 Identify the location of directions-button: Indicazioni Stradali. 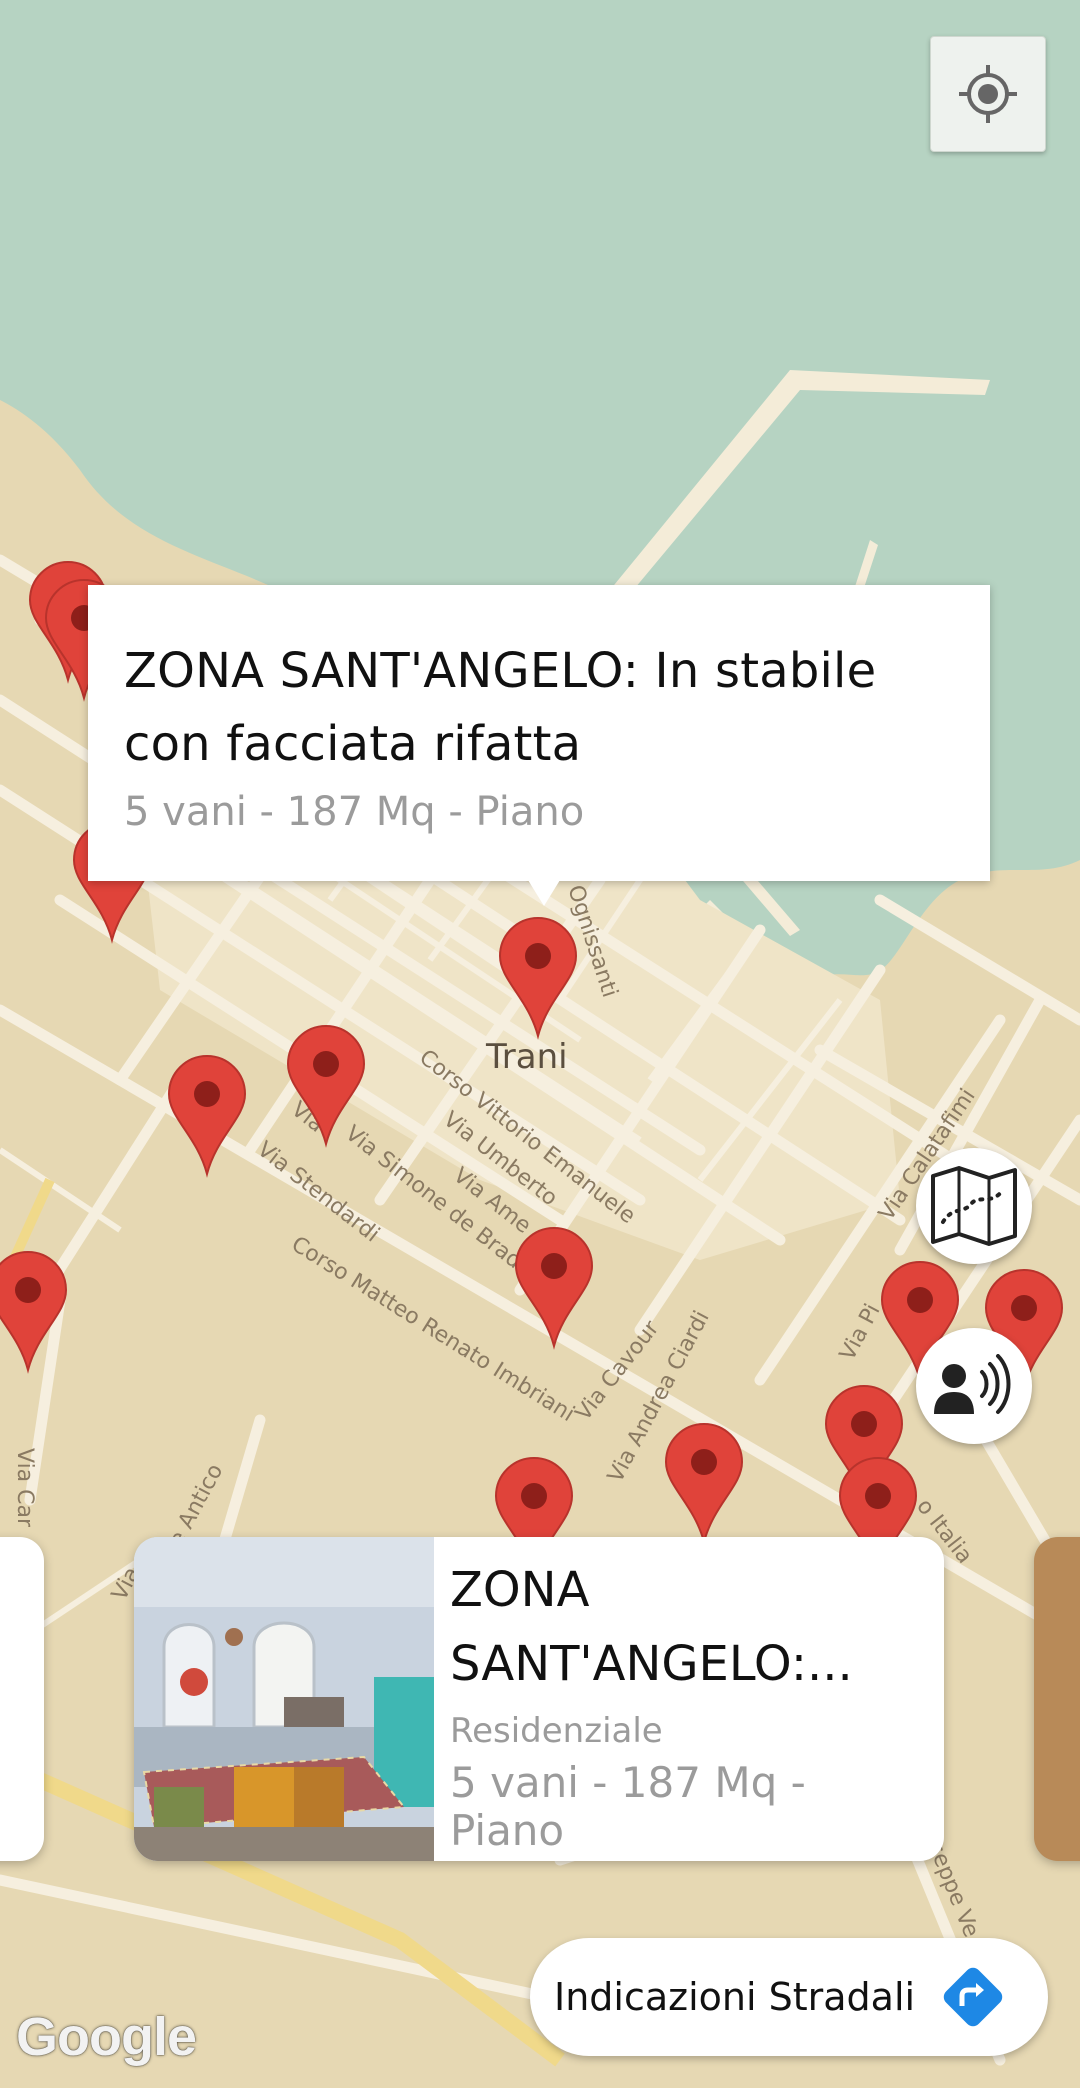
(789, 1997).